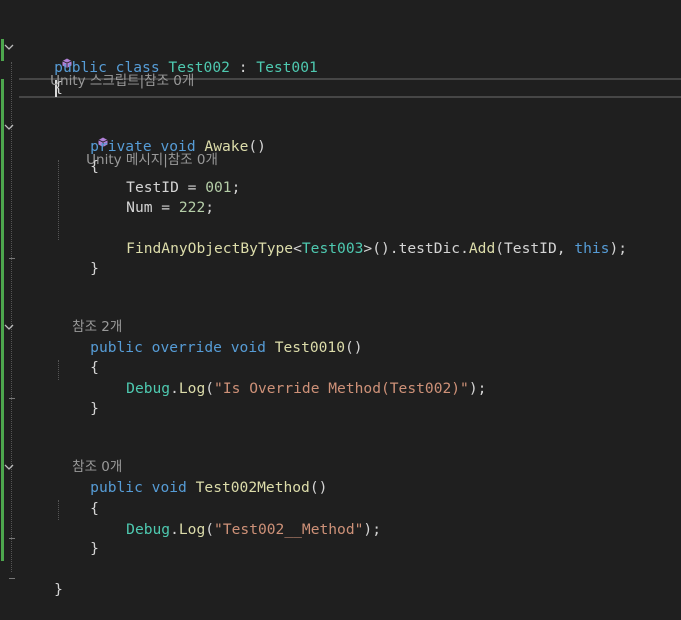 The height and width of the screenshot is (620, 681). Describe the element at coordinates (287, 67) in the screenshot. I see `base-class-name: Test001` at that location.